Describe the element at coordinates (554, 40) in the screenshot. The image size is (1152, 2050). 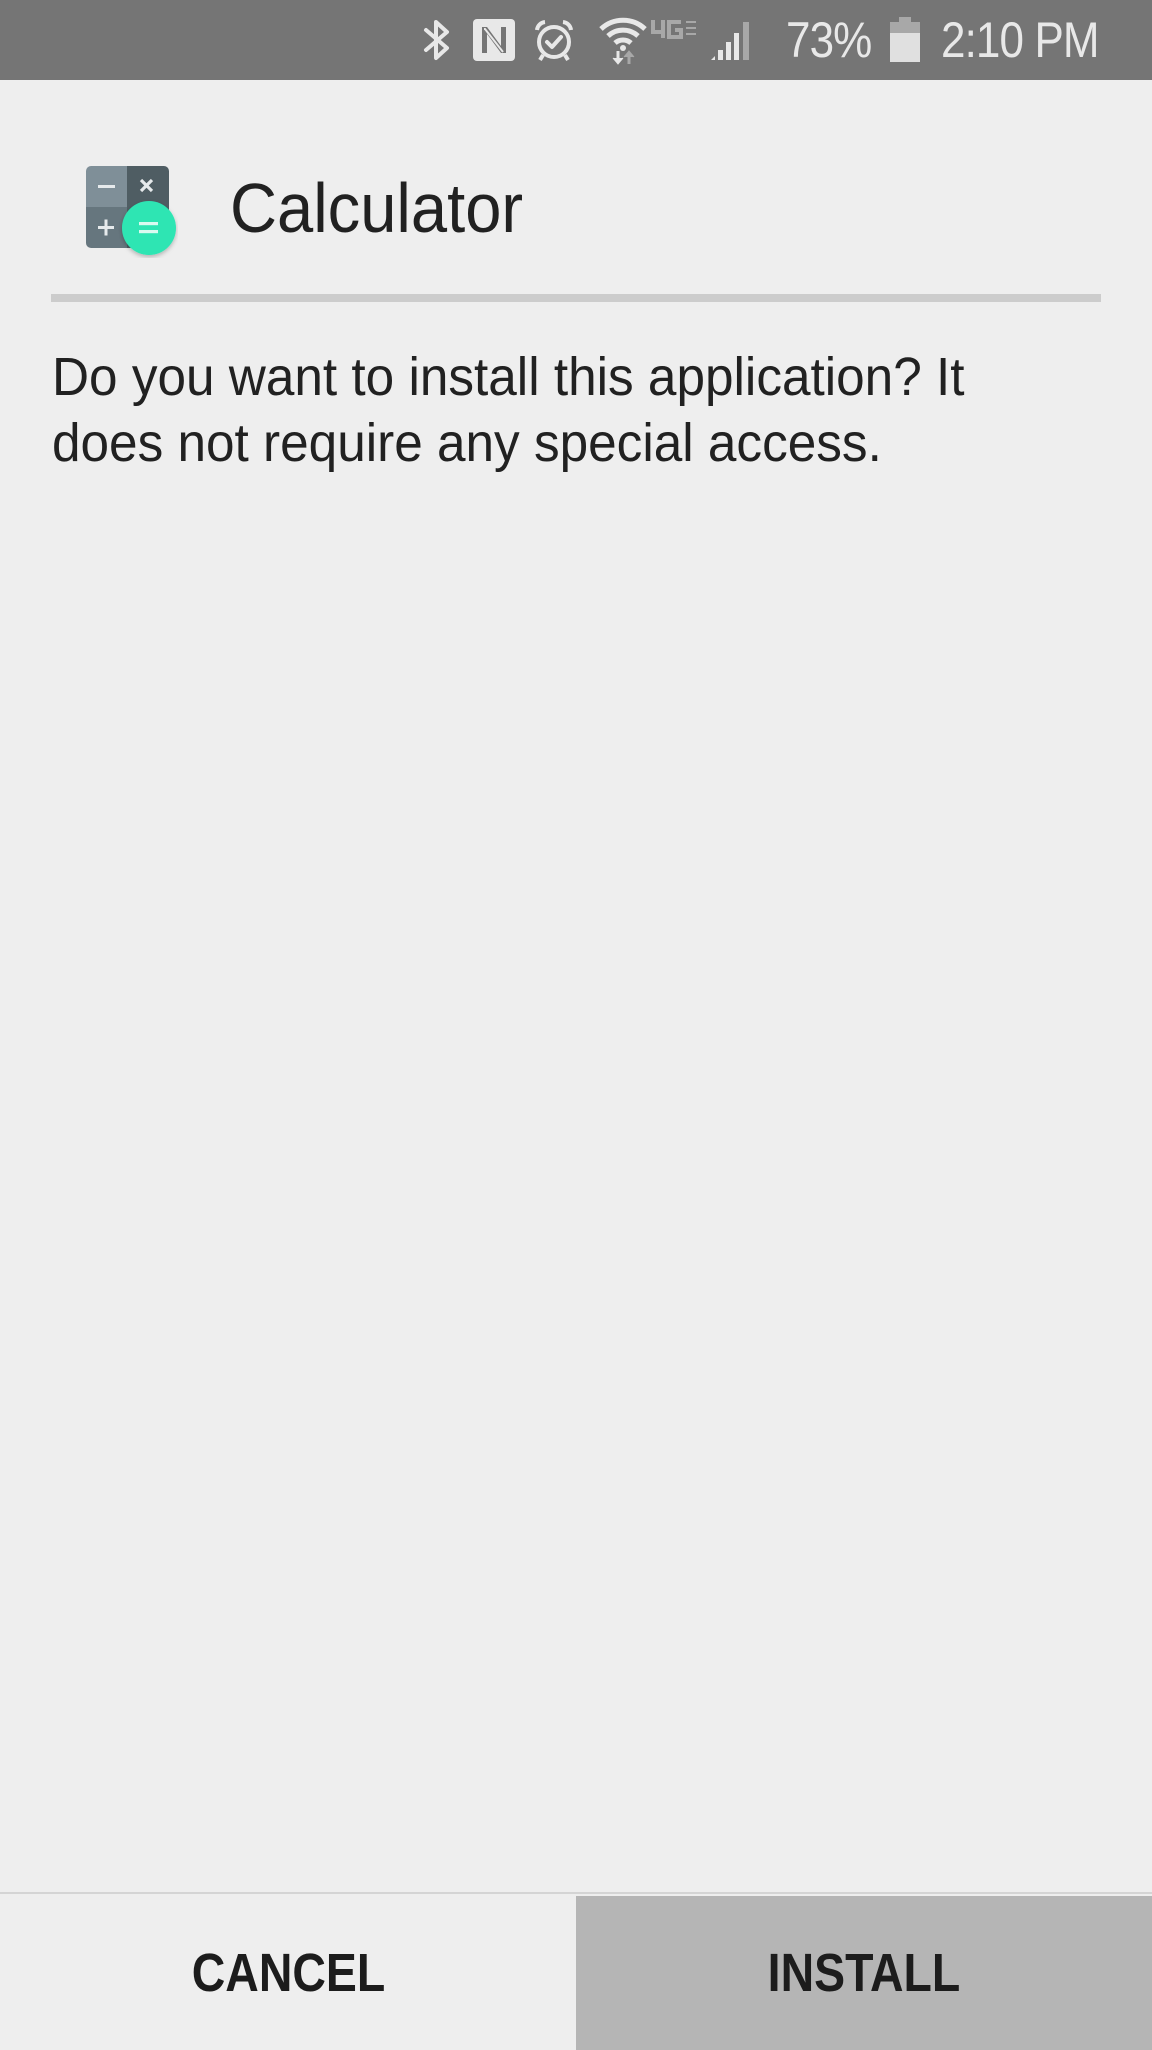
I see `alarm-icon` at that location.